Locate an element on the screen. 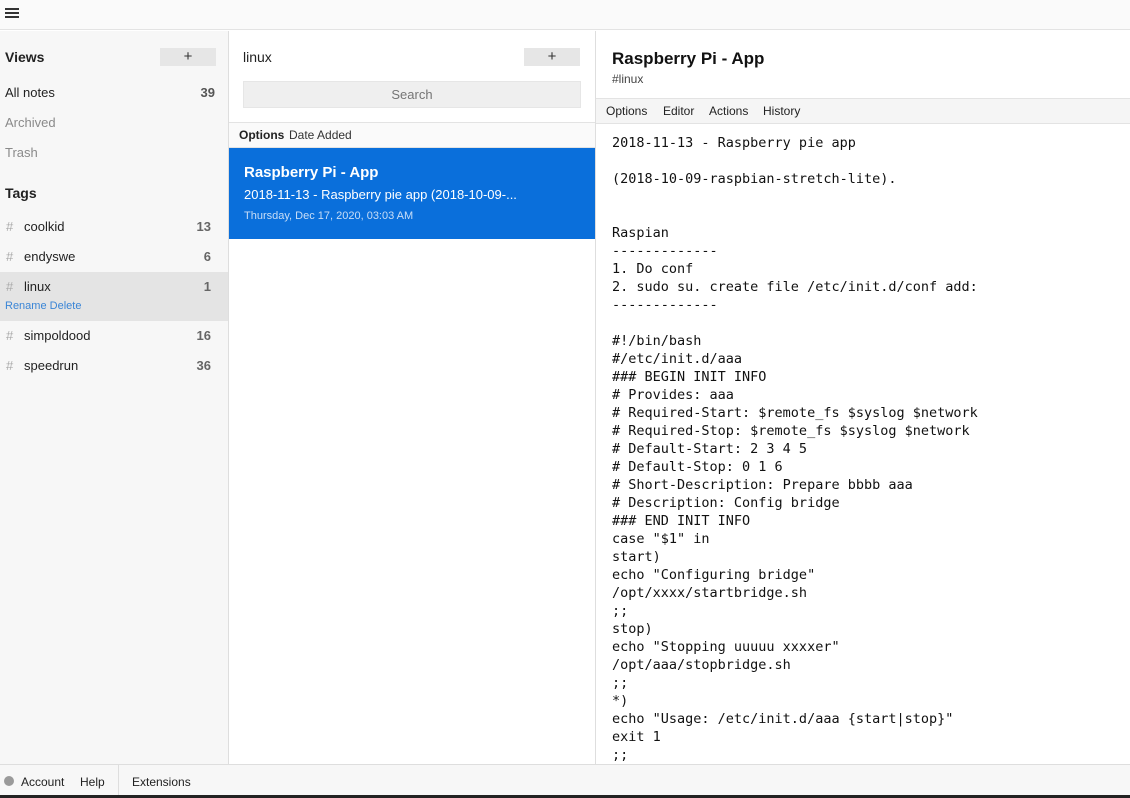 This screenshot has width=1130, height=798. tag-item-simpoldood: # simpoldood 16 is located at coordinates (114, 336).